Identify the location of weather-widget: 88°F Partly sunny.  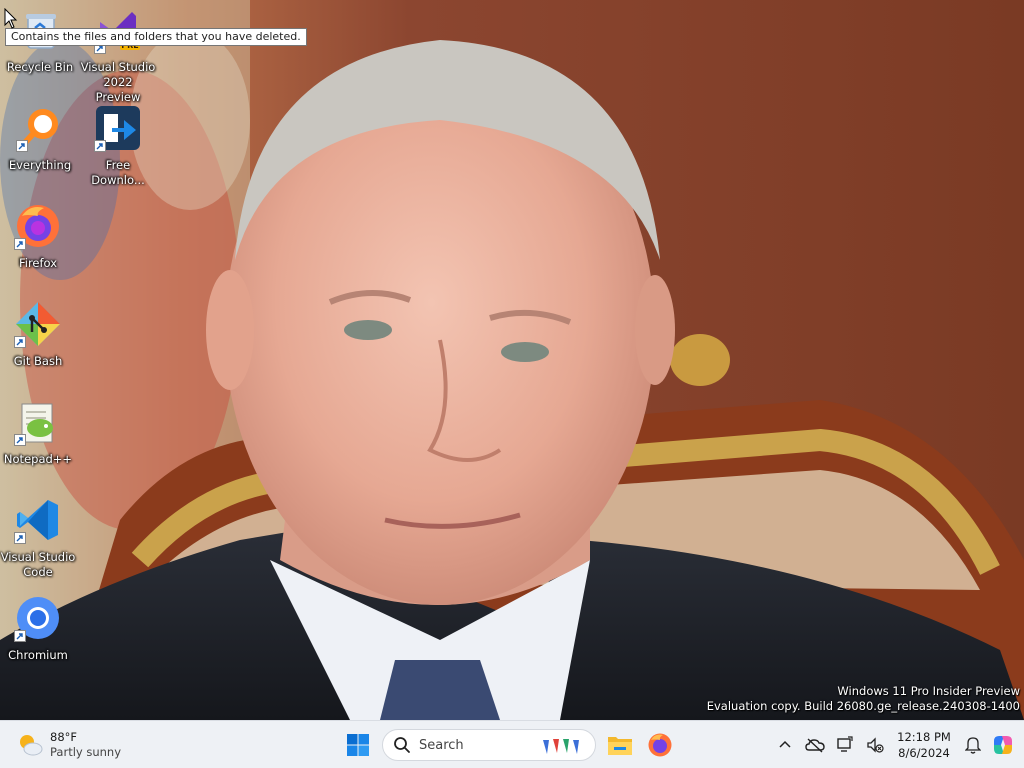
(68, 745).